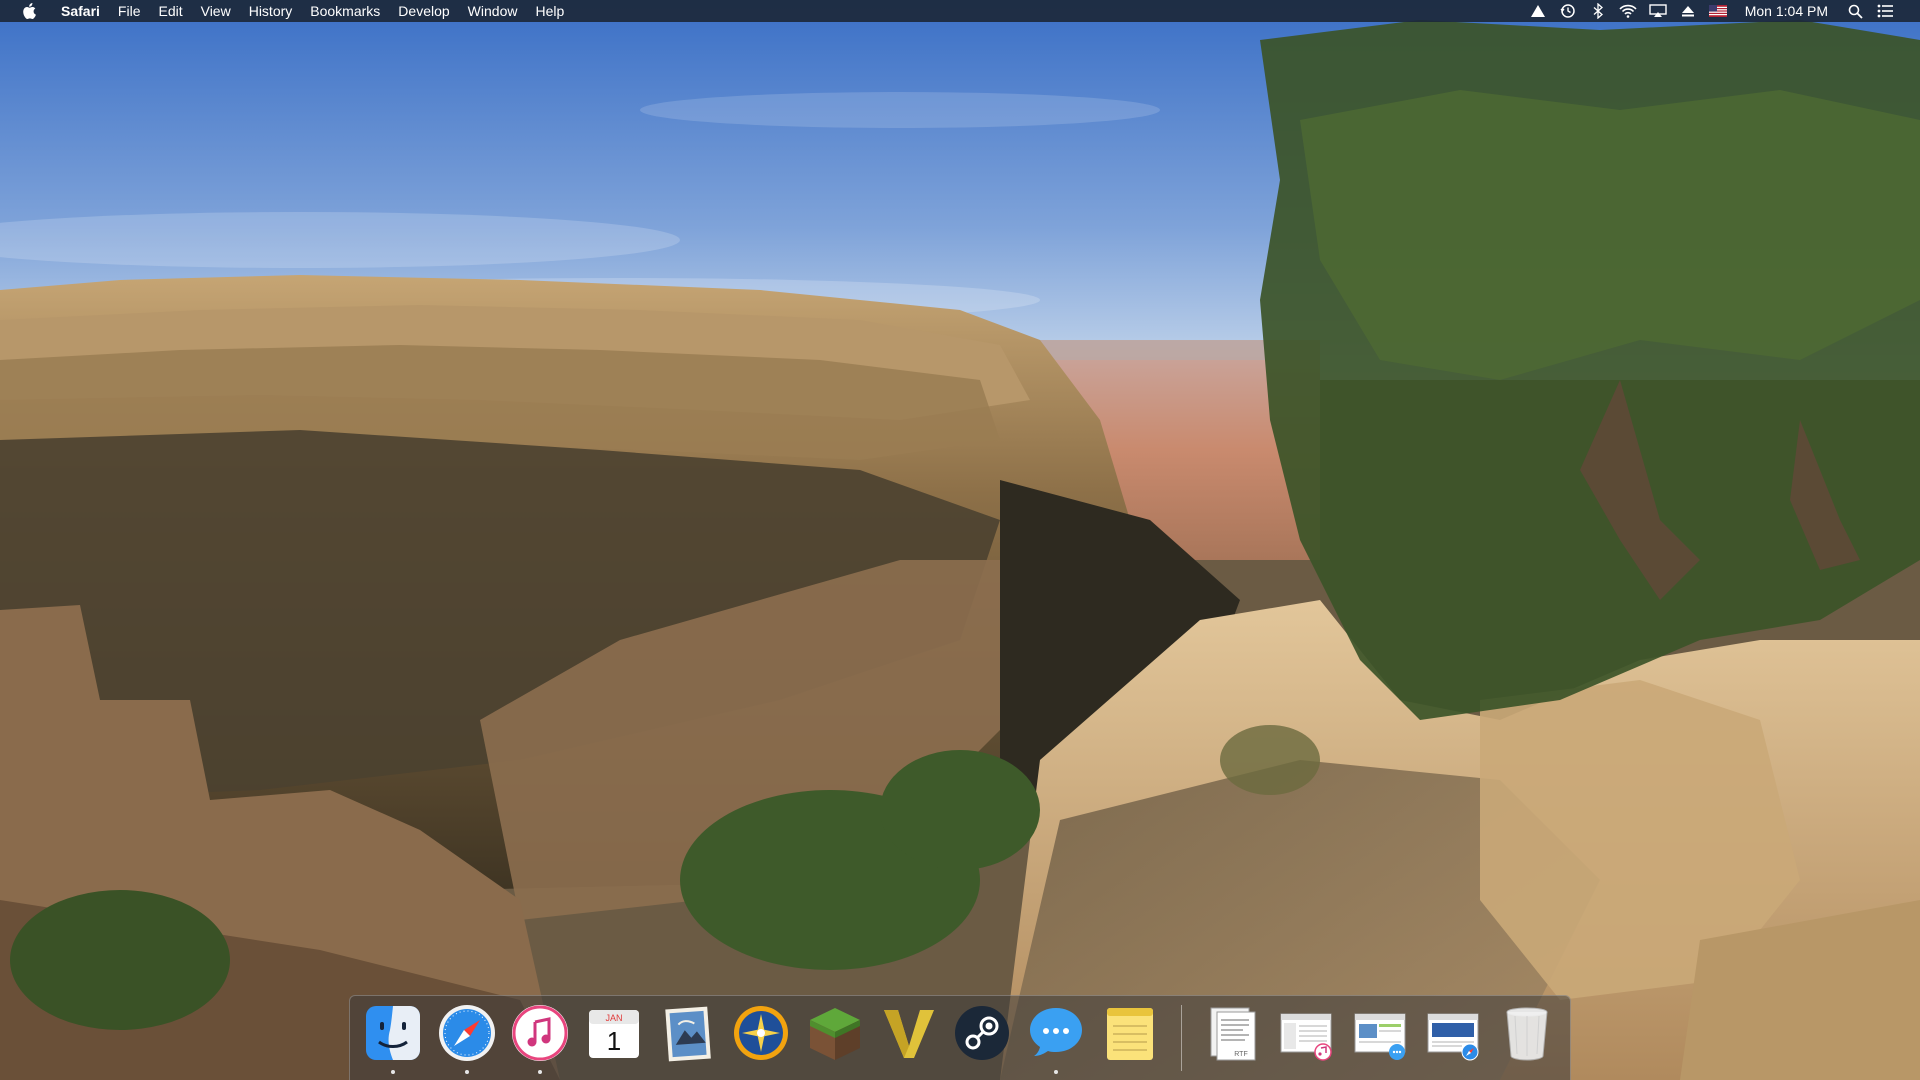 Image resolution: width=1920 pixels, height=1080 pixels. What do you see at coordinates (392, 1072) in the screenshot?
I see `finder-running-indicator` at bounding box center [392, 1072].